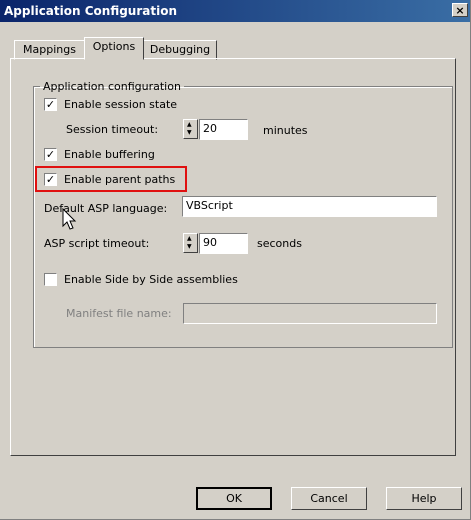 The width and height of the screenshot is (471, 520). What do you see at coordinates (180, 50) in the screenshot?
I see `tab-debugging: Debugging` at bounding box center [180, 50].